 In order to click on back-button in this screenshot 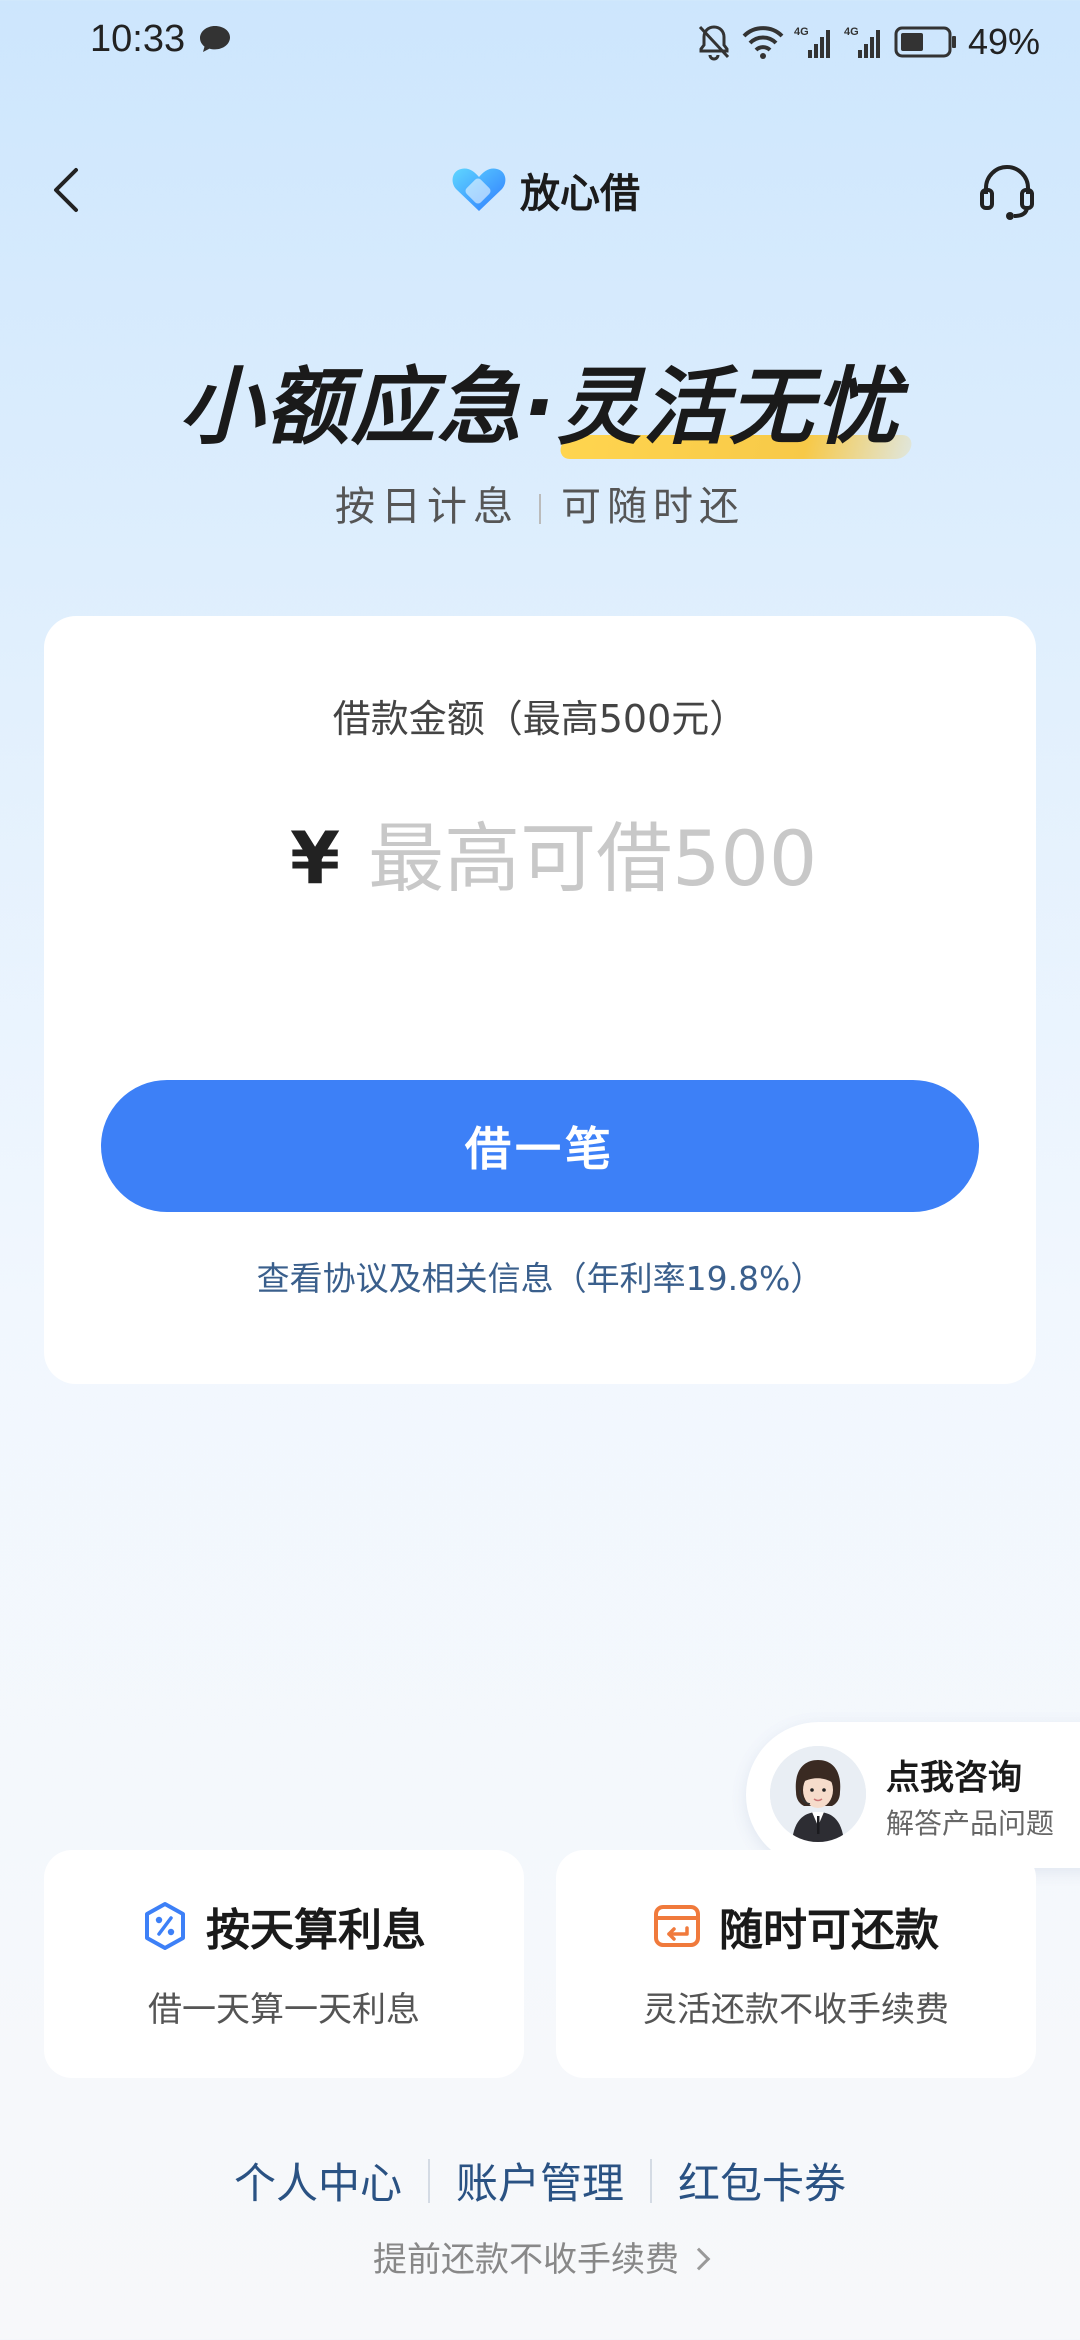, I will do `click(68, 190)`.